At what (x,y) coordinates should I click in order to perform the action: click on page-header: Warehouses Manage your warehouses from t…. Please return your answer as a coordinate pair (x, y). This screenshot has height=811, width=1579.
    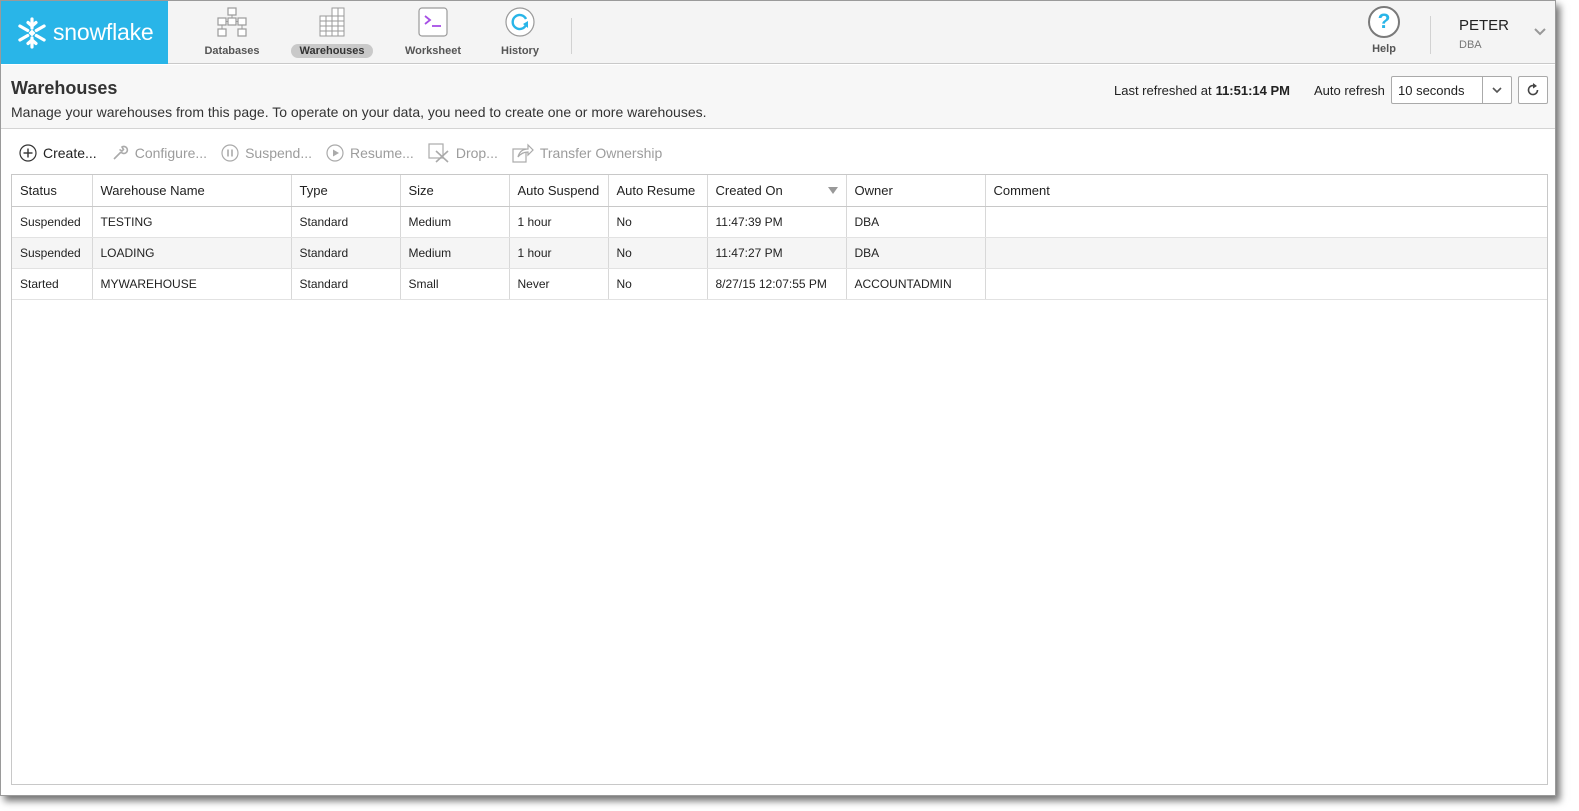
    Looking at the image, I should click on (778, 97).